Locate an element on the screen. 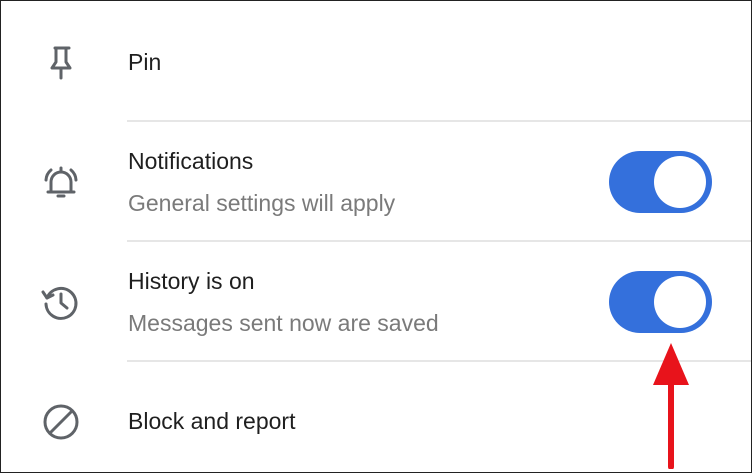 This screenshot has height=473, width=752. history-label: History is on is located at coordinates (191, 281).